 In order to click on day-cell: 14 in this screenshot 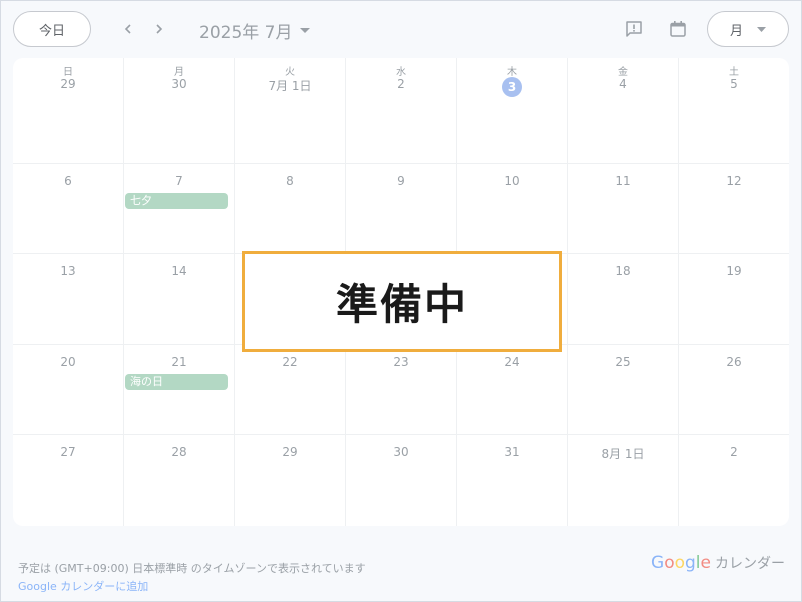, I will do `click(179, 299)`.